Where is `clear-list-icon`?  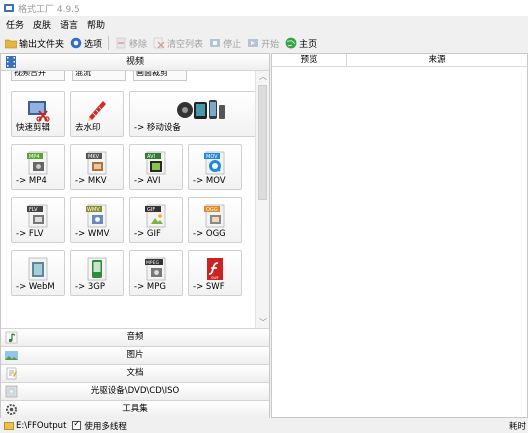 clear-list-icon is located at coordinates (159, 43).